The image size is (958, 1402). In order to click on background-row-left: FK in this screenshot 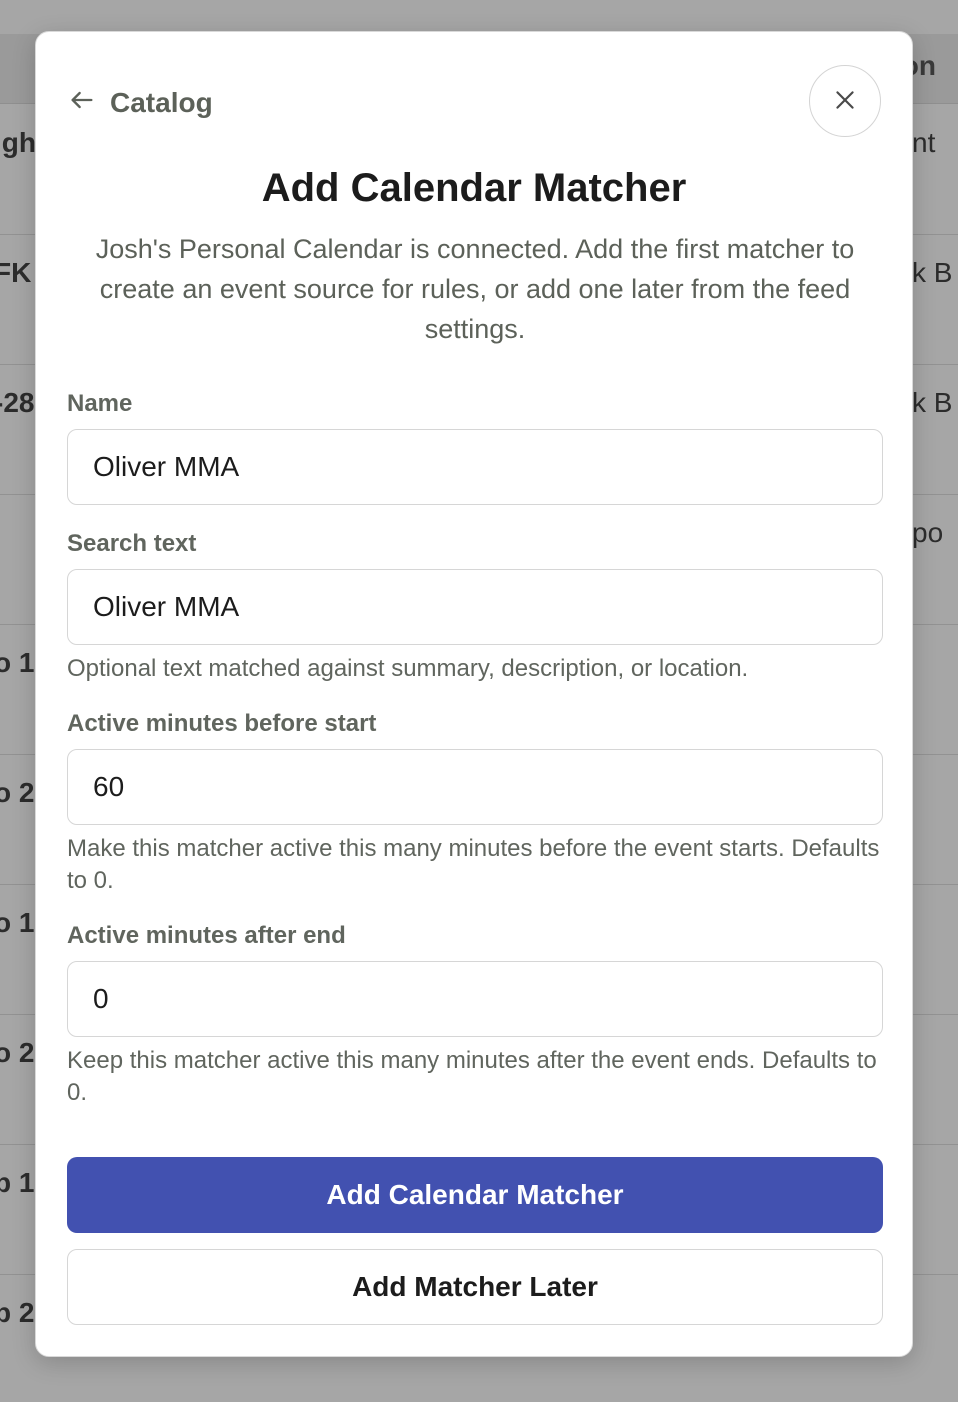, I will do `click(16, 272)`.